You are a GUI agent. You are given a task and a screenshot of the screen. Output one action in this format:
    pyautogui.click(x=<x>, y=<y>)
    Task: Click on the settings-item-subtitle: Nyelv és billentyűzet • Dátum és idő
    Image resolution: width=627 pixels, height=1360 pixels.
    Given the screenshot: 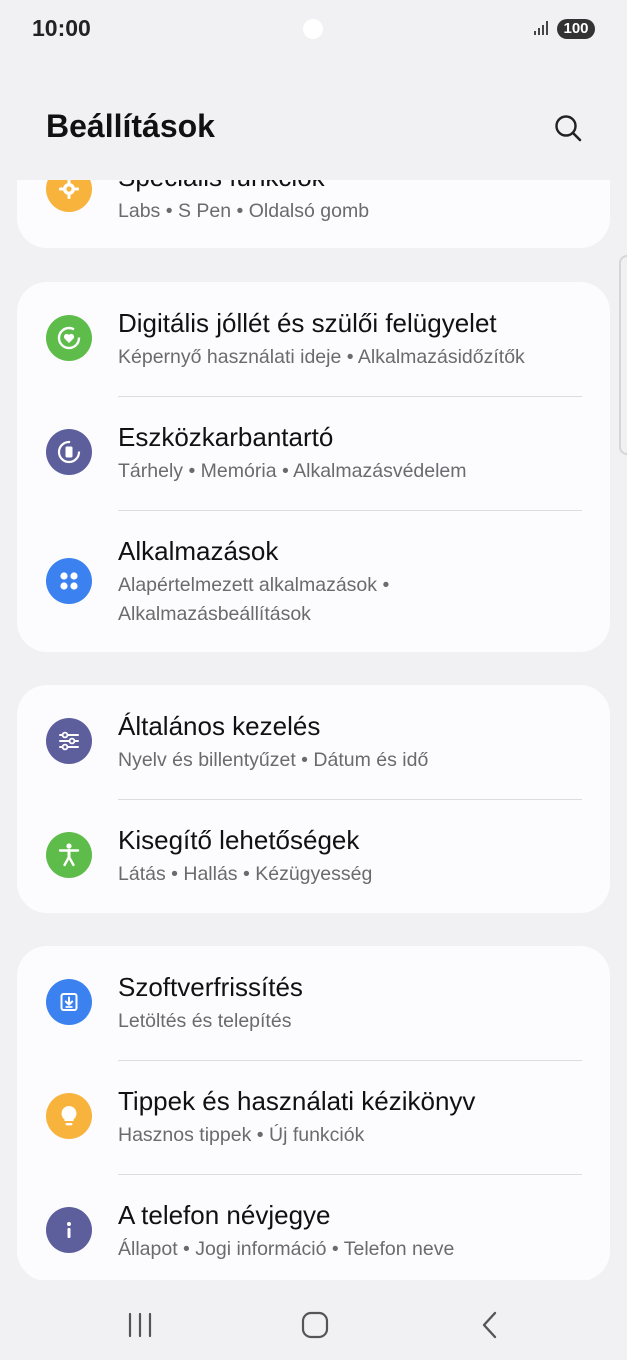 What is the action you would take?
    pyautogui.click(x=273, y=760)
    